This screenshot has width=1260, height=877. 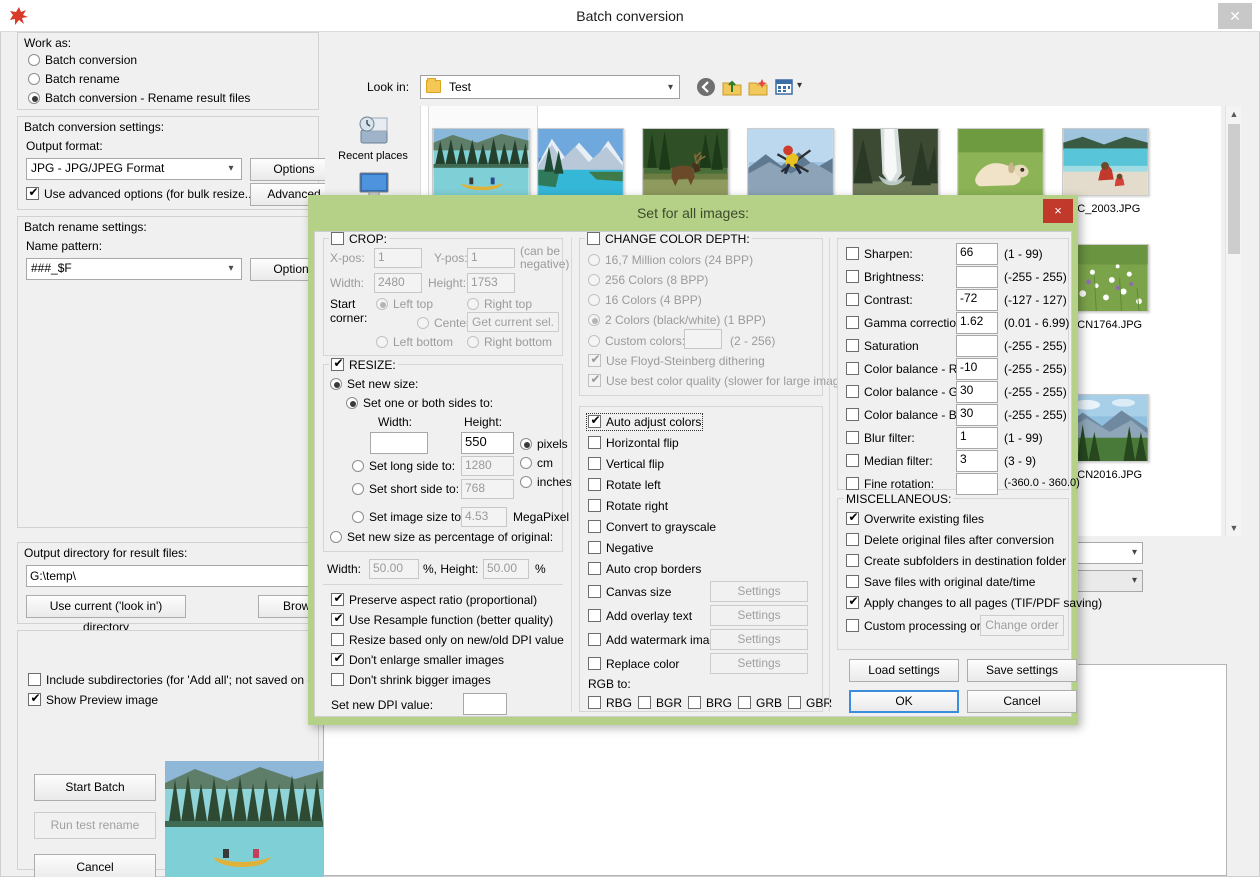 I want to click on blur-filter-input: 1, so click(x=977, y=438).